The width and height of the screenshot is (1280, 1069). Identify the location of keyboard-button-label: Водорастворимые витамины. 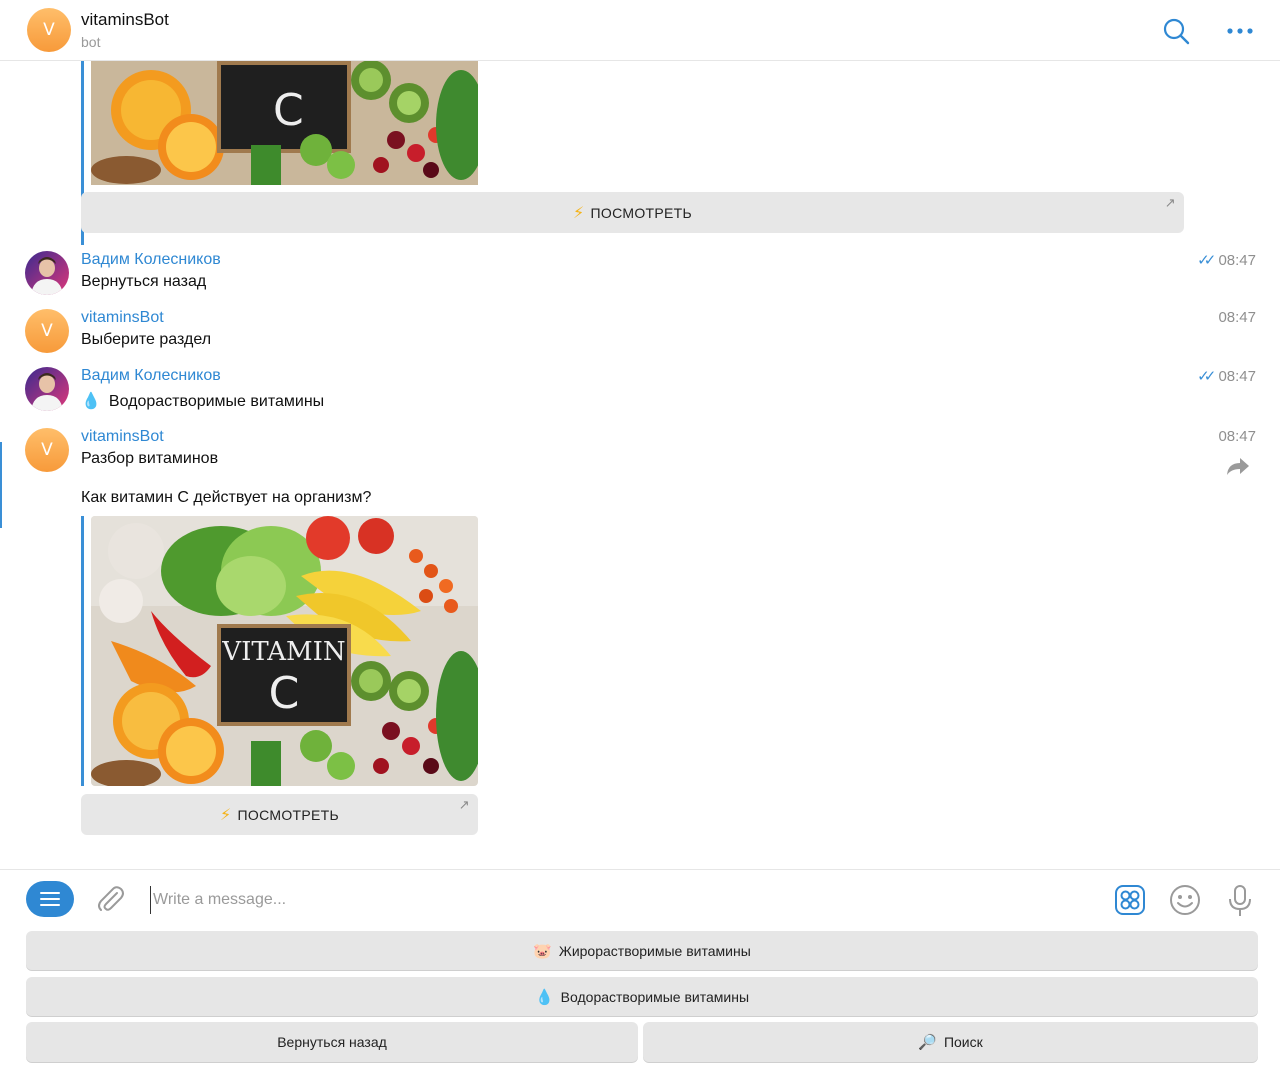
(655, 996).